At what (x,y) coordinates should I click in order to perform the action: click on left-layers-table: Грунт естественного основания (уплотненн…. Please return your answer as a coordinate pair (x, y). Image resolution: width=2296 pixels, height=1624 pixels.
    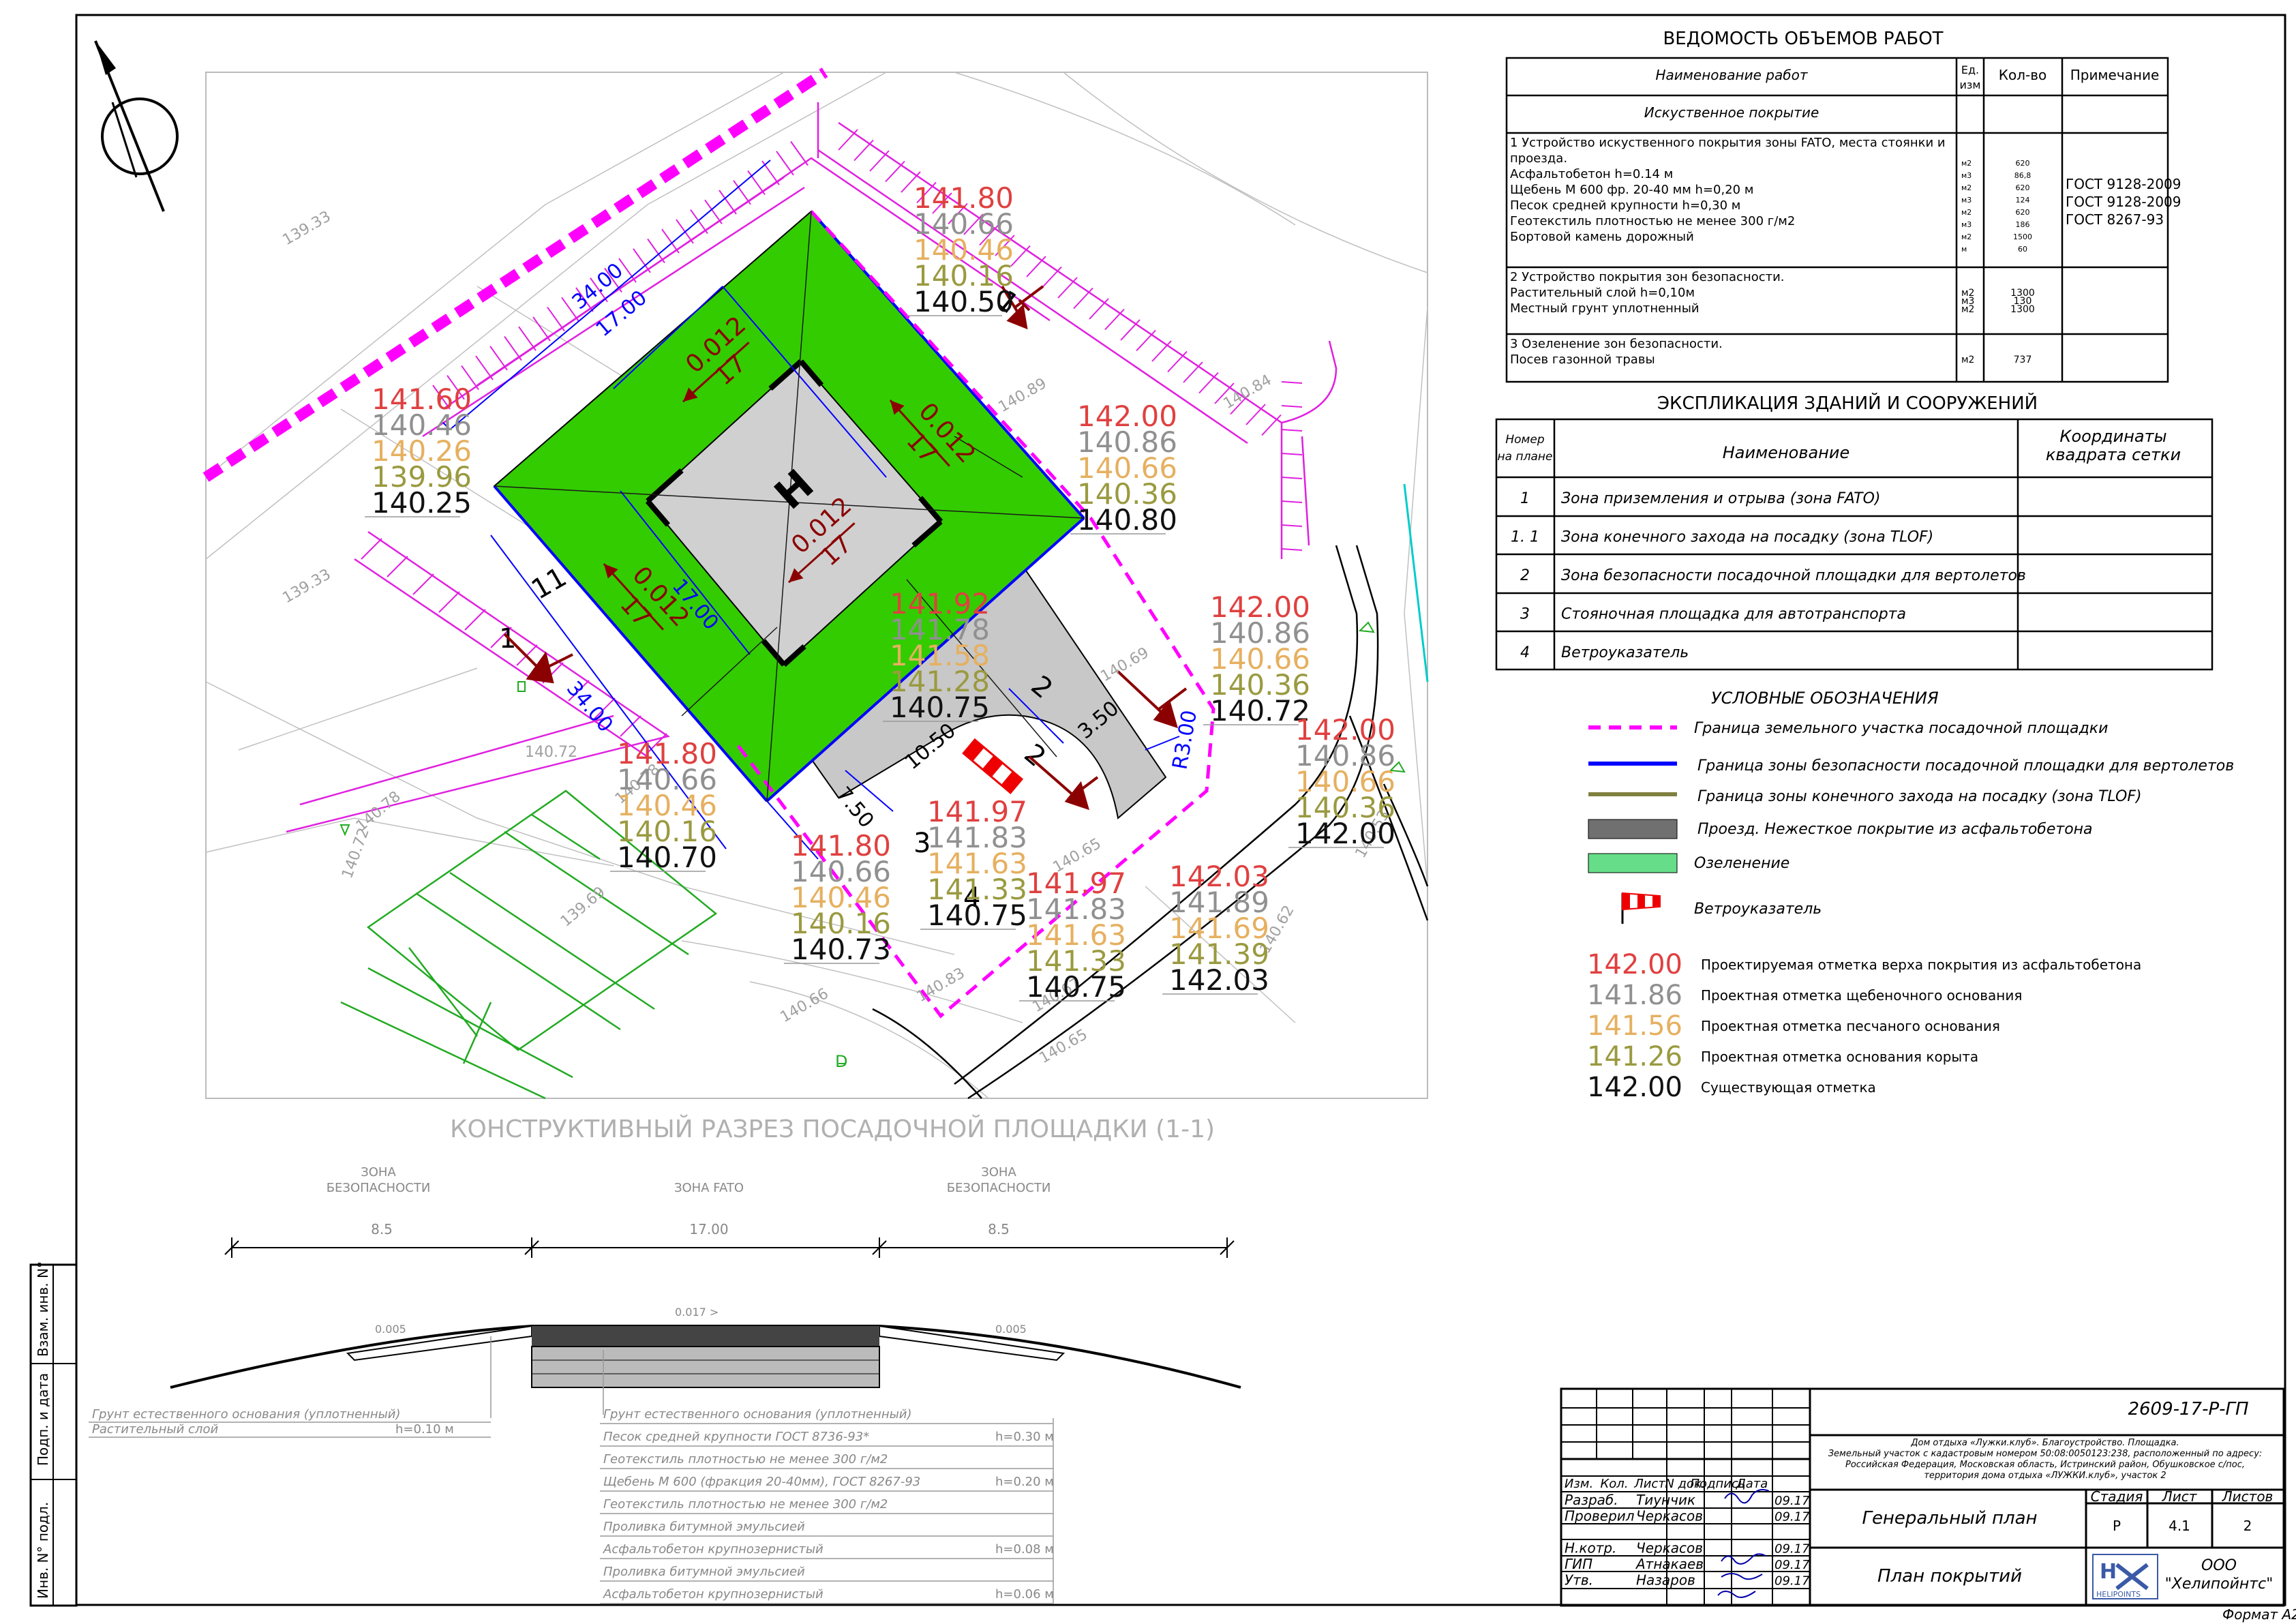
    Looking at the image, I should click on (290, 1422).